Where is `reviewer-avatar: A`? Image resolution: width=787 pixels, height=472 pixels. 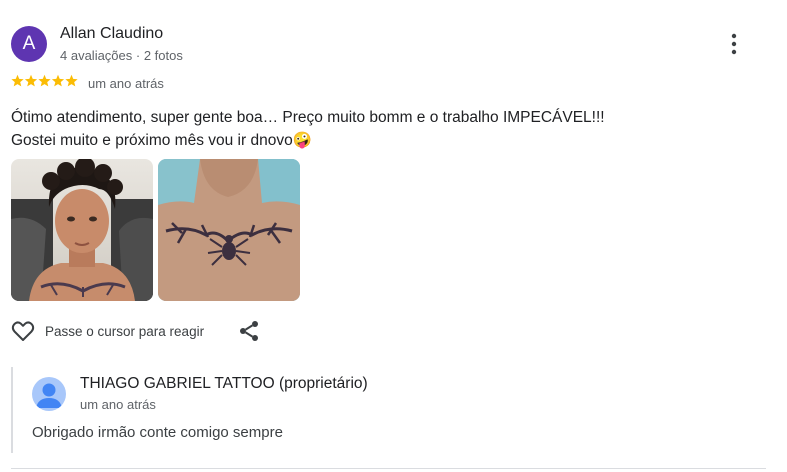 reviewer-avatar: A is located at coordinates (29, 44).